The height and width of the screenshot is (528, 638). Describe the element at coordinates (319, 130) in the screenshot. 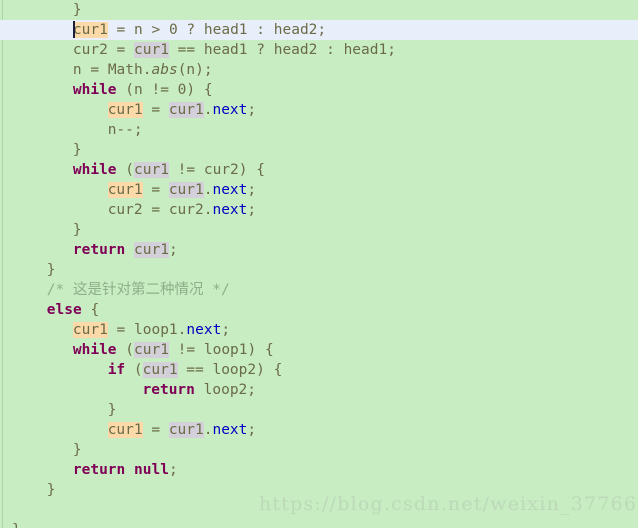

I see `code-line: n--;` at that location.